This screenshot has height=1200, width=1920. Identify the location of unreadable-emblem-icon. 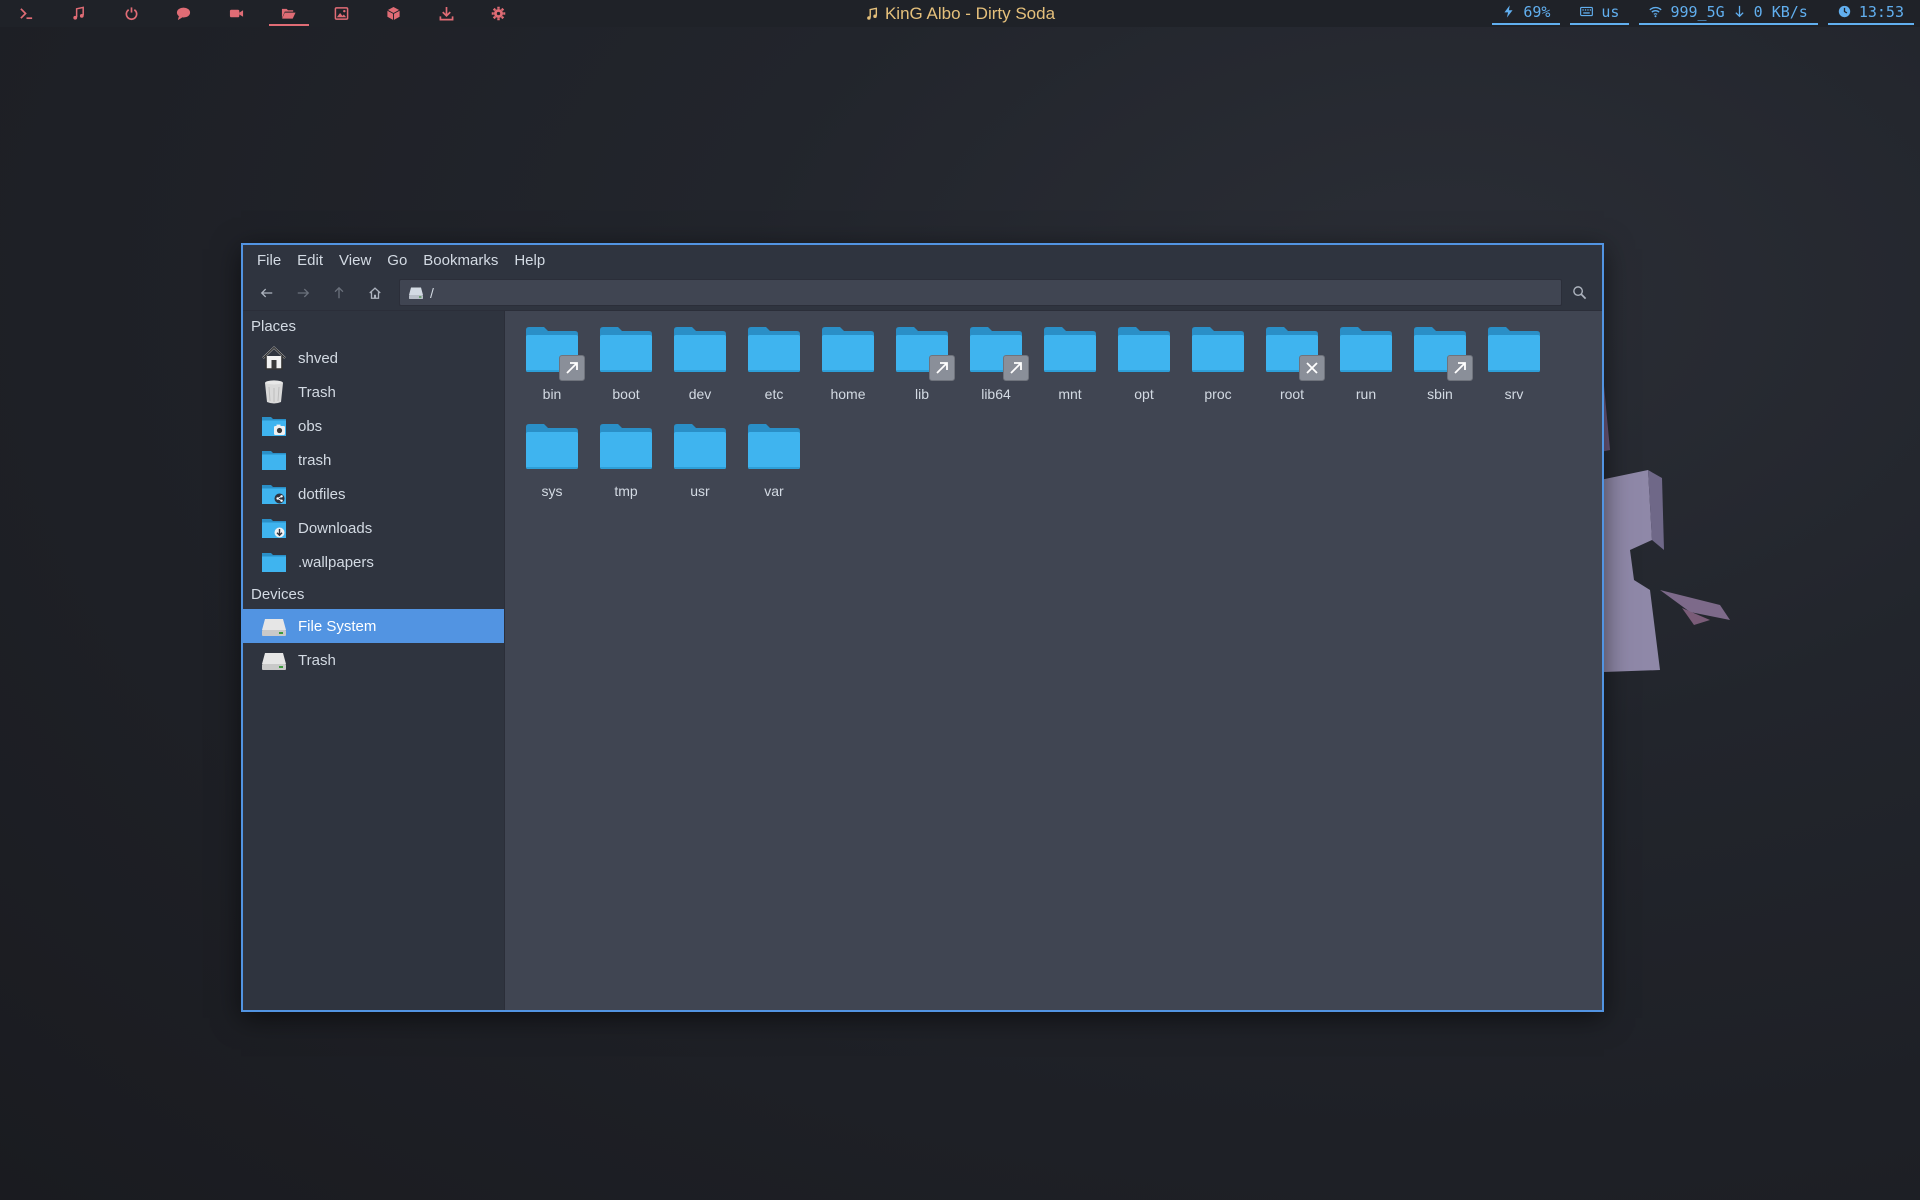
(1312, 368).